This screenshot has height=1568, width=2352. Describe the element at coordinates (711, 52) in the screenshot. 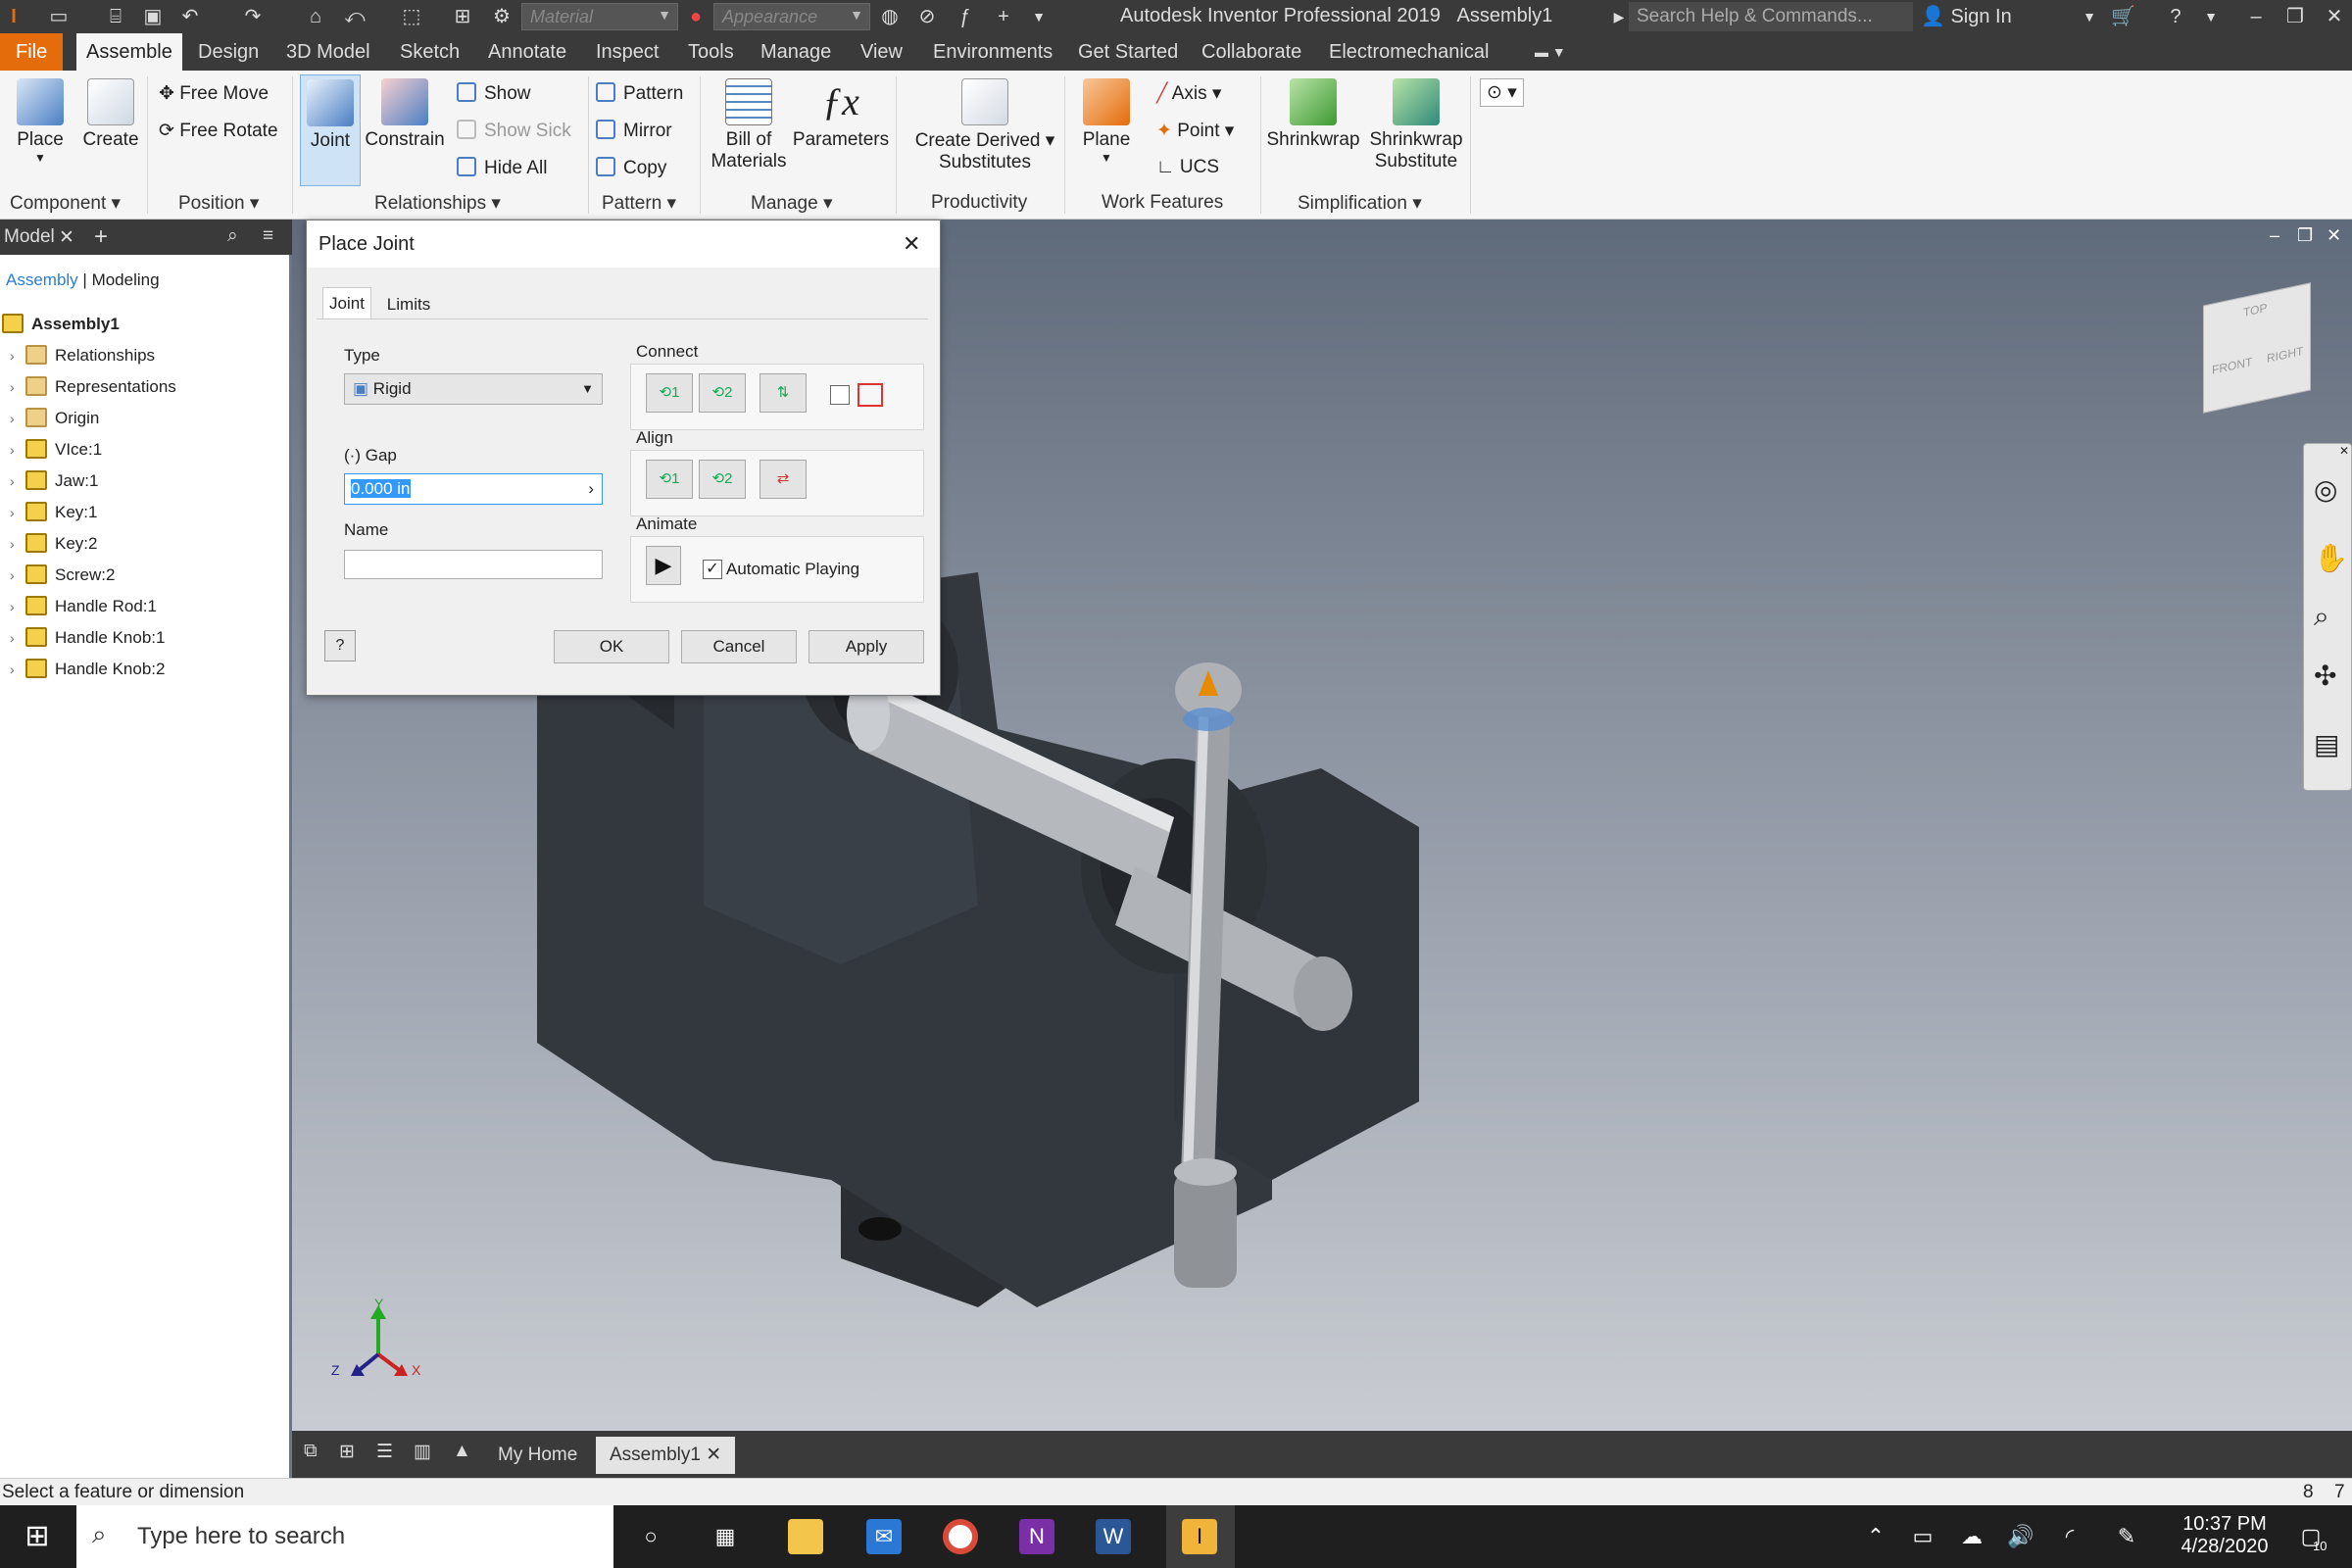

I see `tab-tools: Tools` at that location.